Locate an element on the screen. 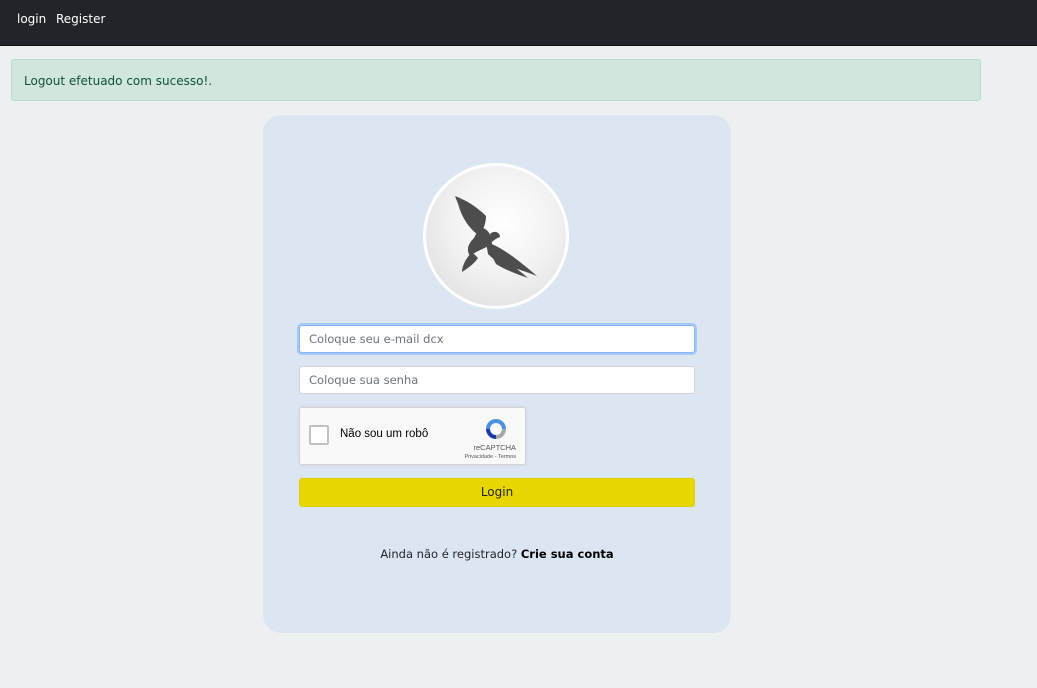  recaptcha-label: Não sou um robô is located at coordinates (384, 434).